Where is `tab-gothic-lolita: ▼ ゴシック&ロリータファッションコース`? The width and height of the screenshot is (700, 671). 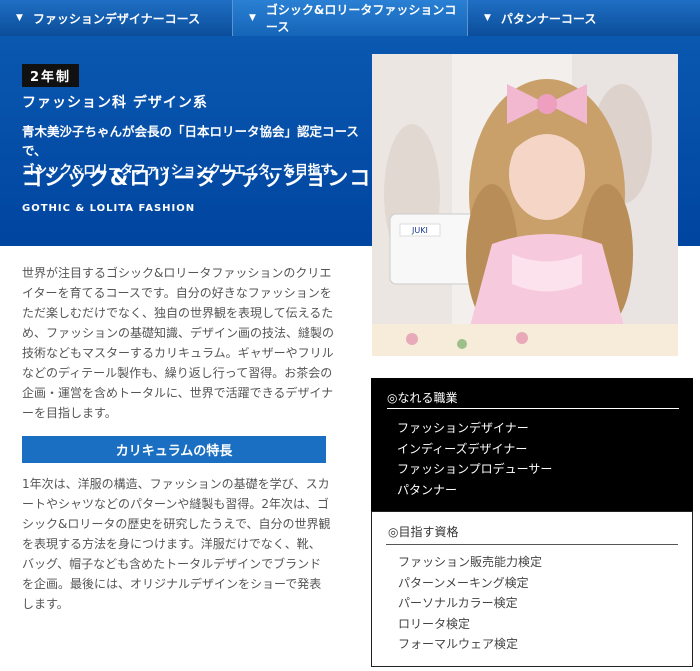 tab-gothic-lolita: ▼ ゴシック&ロリータファッションコース is located at coordinates (350, 18).